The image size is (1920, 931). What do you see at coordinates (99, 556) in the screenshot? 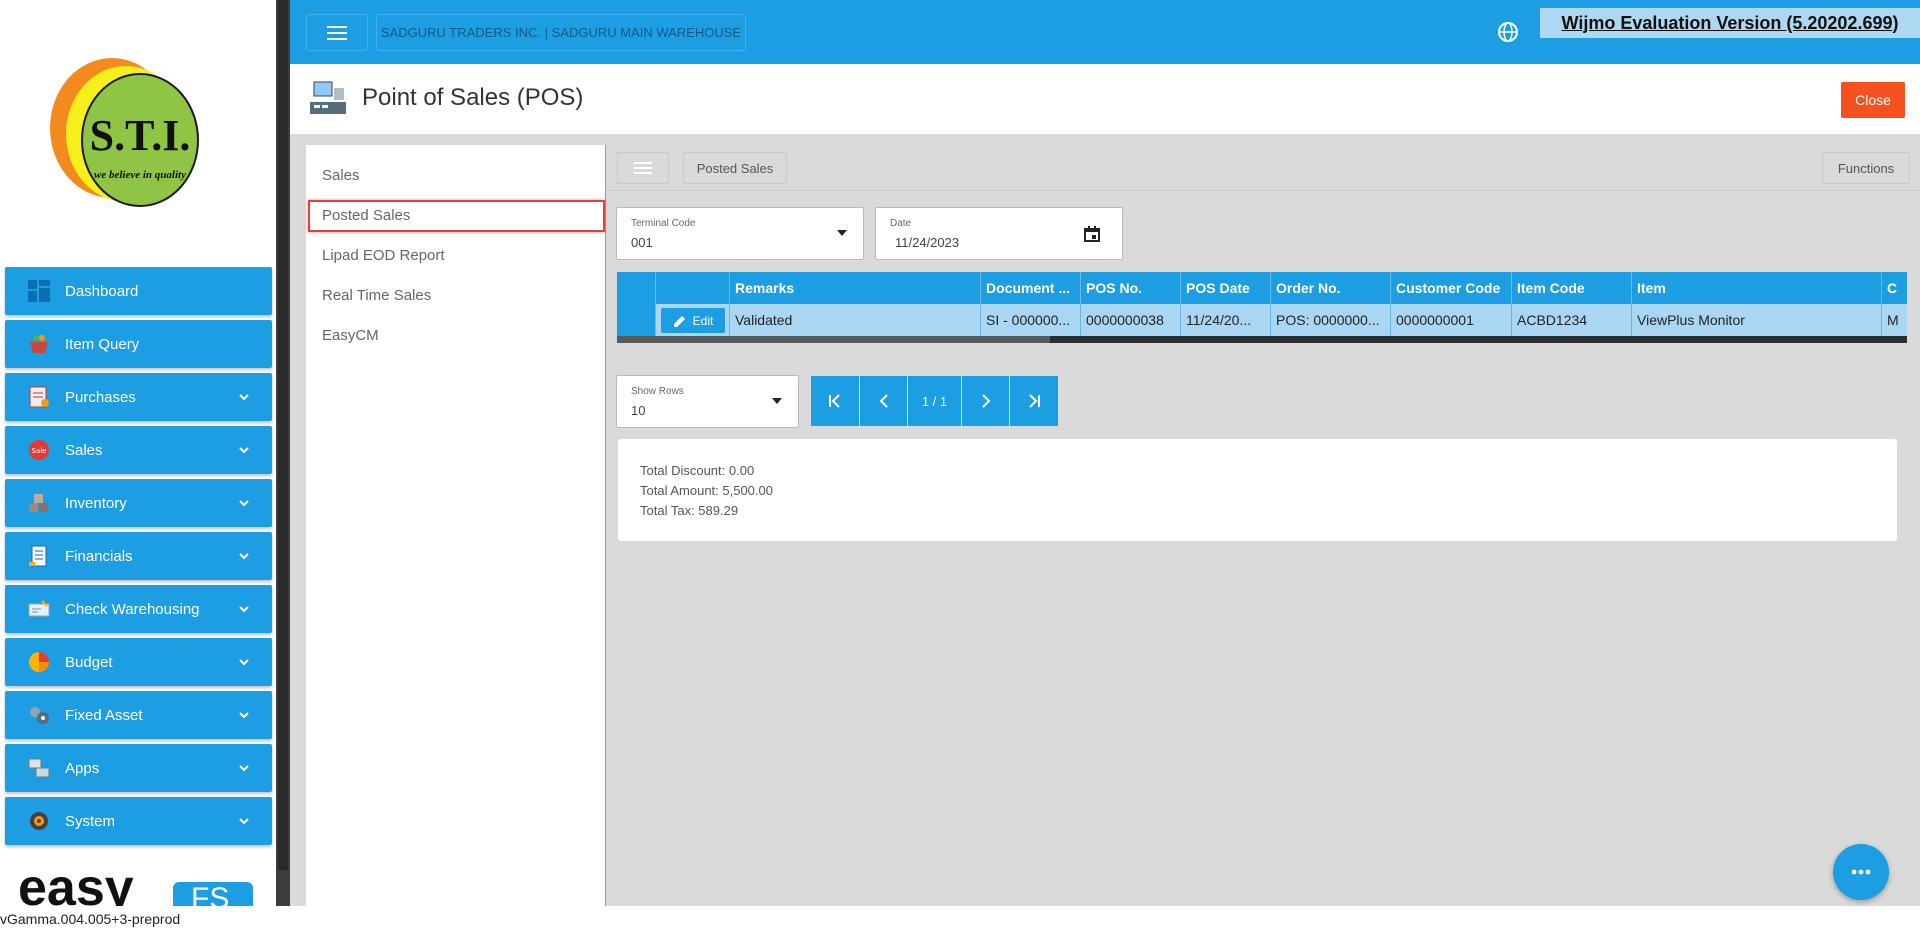
I see `nav-label: Financials` at bounding box center [99, 556].